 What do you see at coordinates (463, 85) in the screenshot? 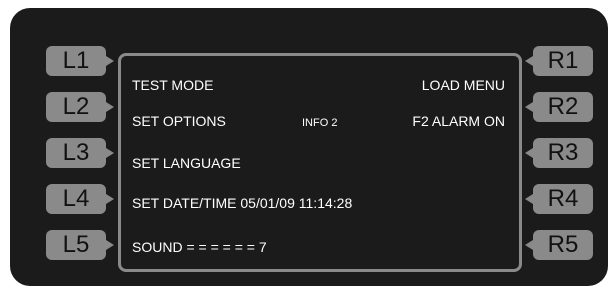
I see `menu-label-load-menu: LOAD MENU` at bounding box center [463, 85].